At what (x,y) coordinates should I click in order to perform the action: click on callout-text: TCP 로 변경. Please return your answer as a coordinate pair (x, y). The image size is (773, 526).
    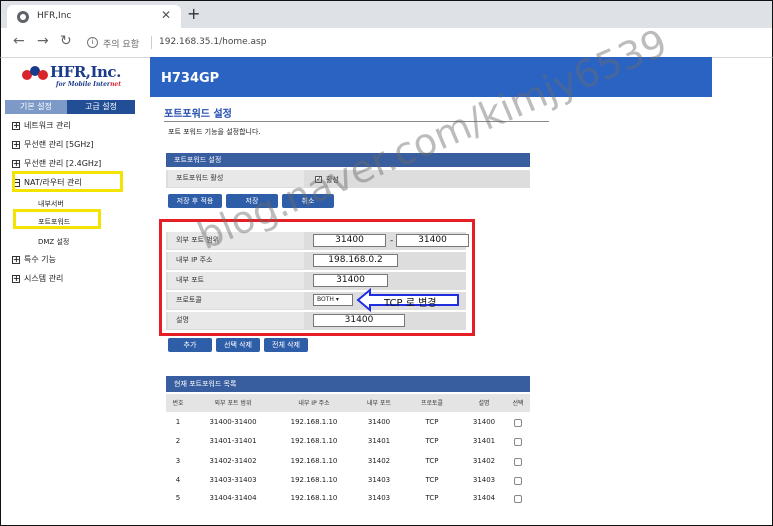
    Looking at the image, I should click on (410, 303).